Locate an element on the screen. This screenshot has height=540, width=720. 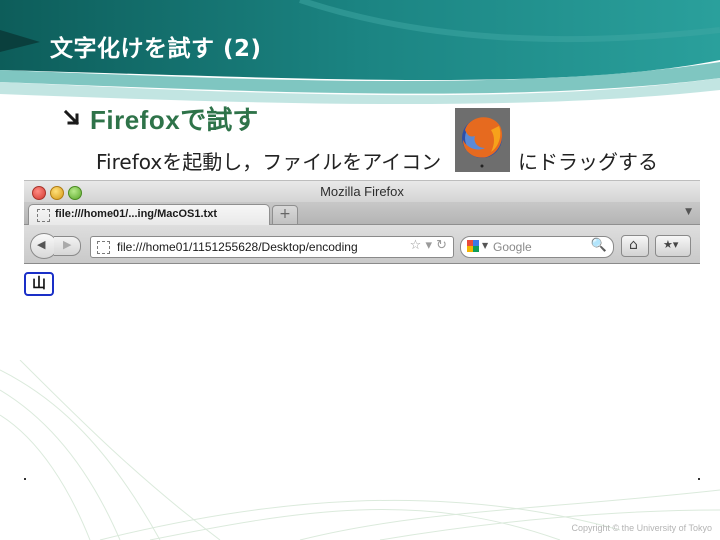
tab-list-chevron-icon: ▼ is located at coordinates (688, 212).